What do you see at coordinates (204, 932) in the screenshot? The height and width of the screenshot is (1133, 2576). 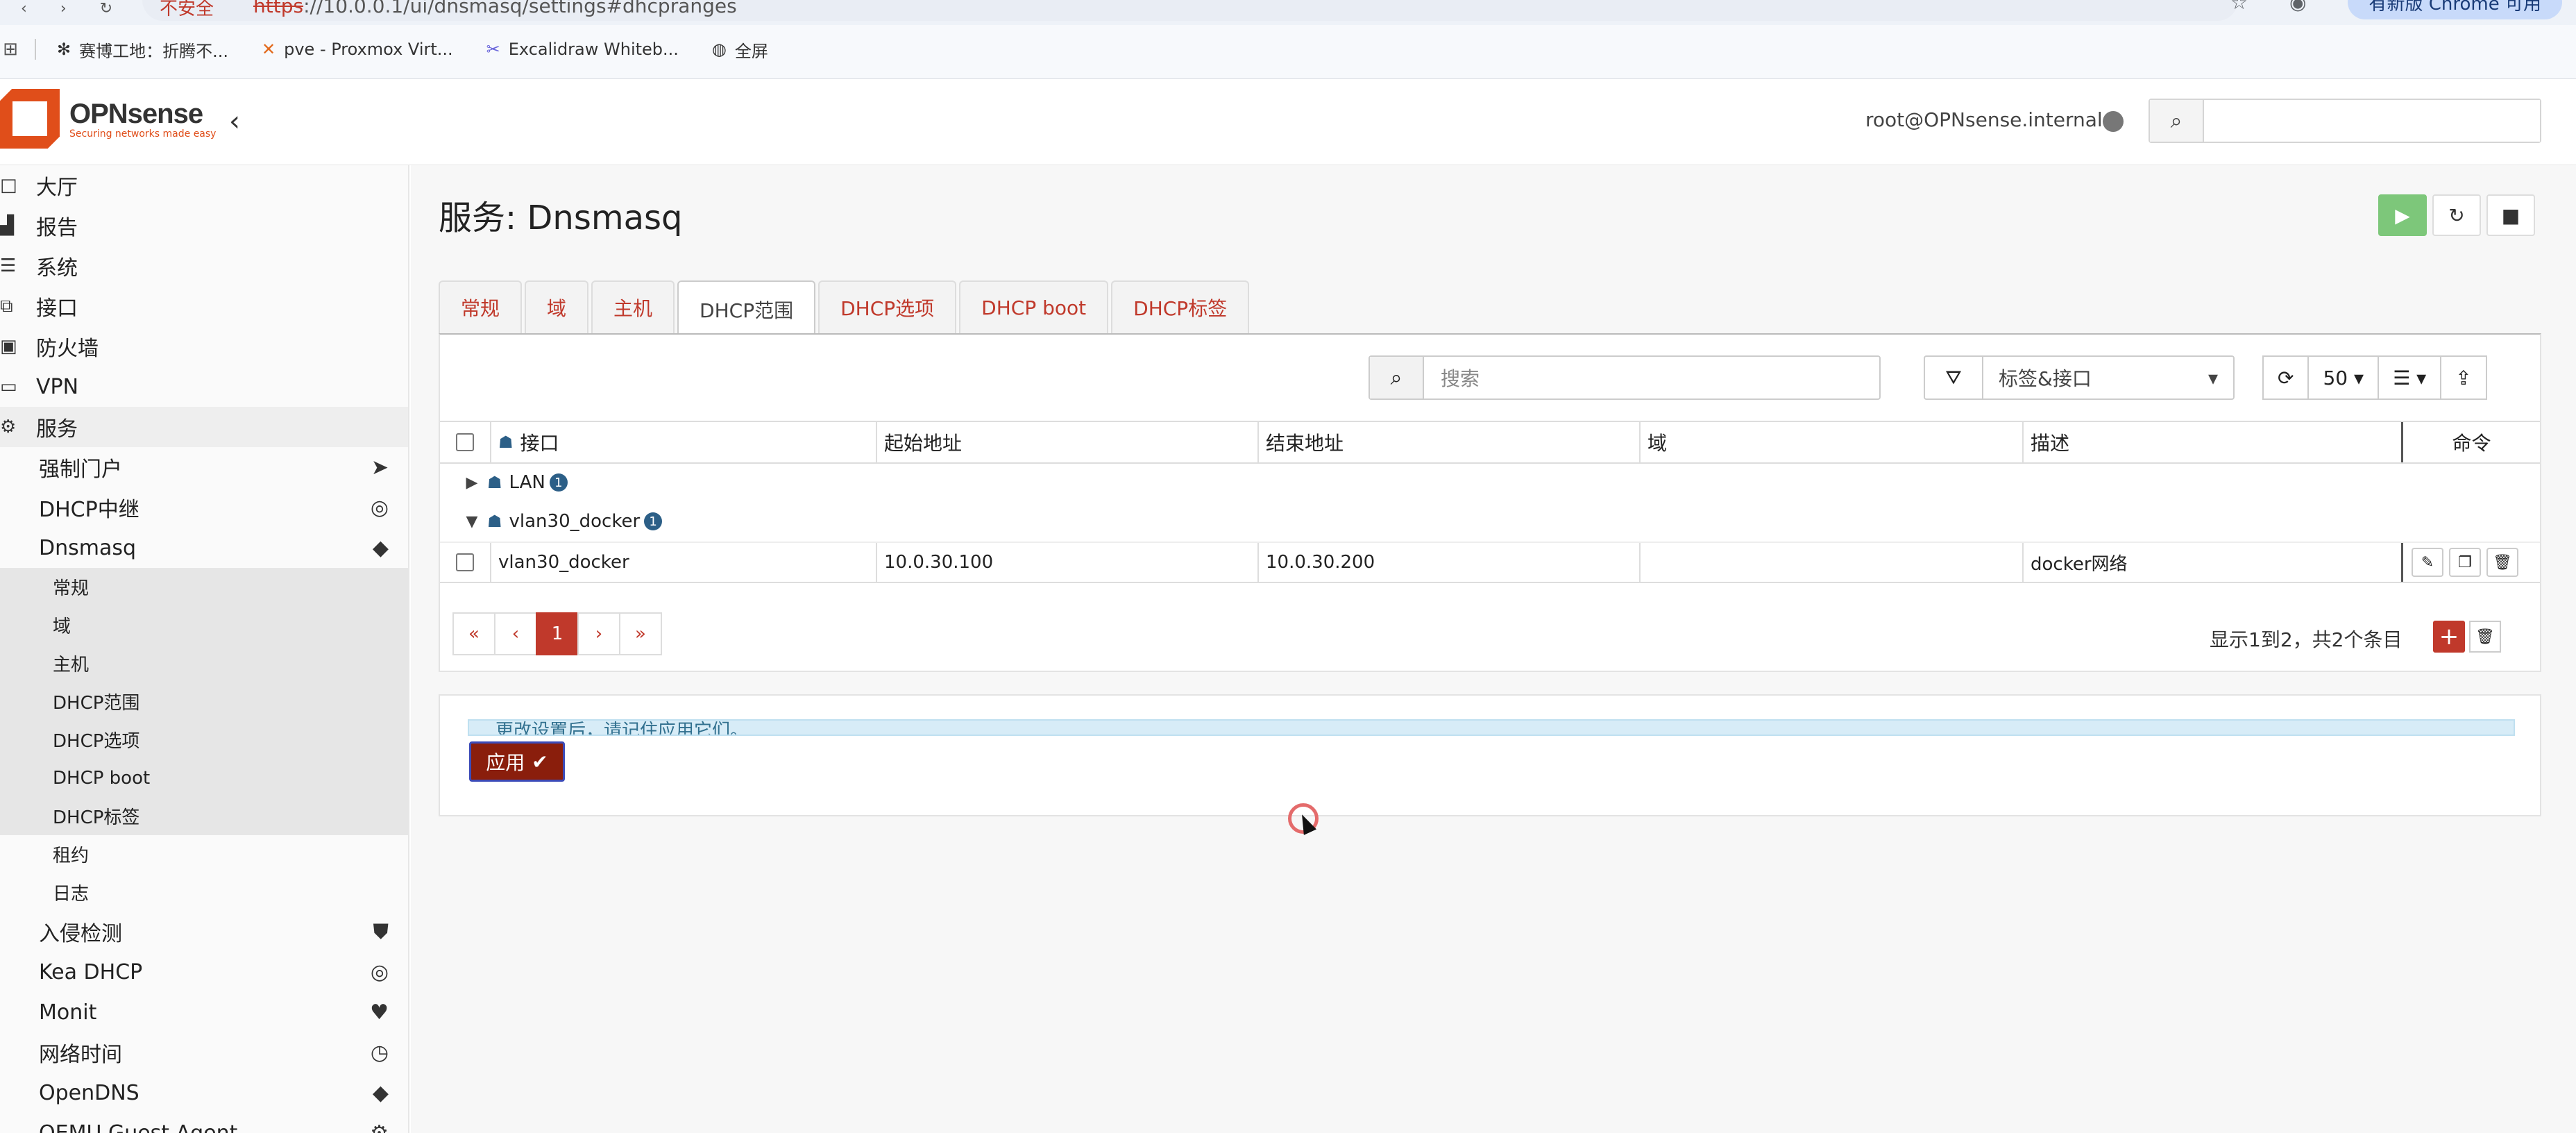 I see `sidebar-subitem: 入侵检测 ⛊` at bounding box center [204, 932].